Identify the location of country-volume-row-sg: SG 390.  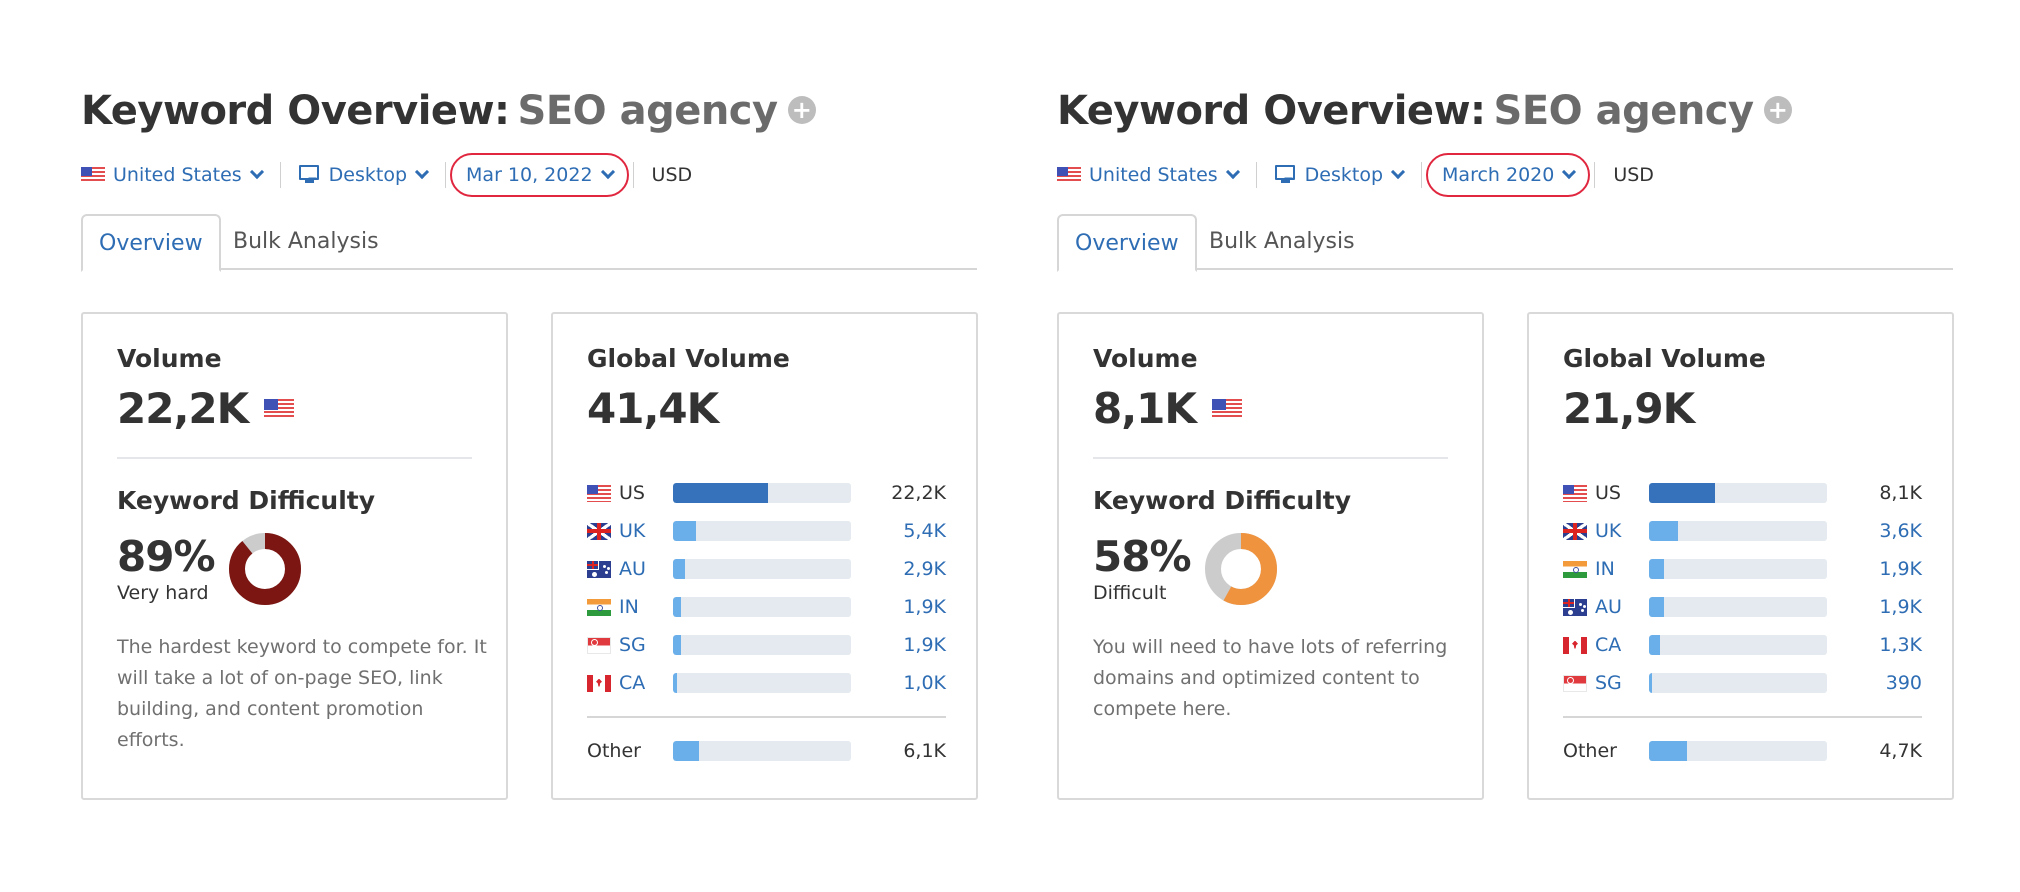
(1742, 683).